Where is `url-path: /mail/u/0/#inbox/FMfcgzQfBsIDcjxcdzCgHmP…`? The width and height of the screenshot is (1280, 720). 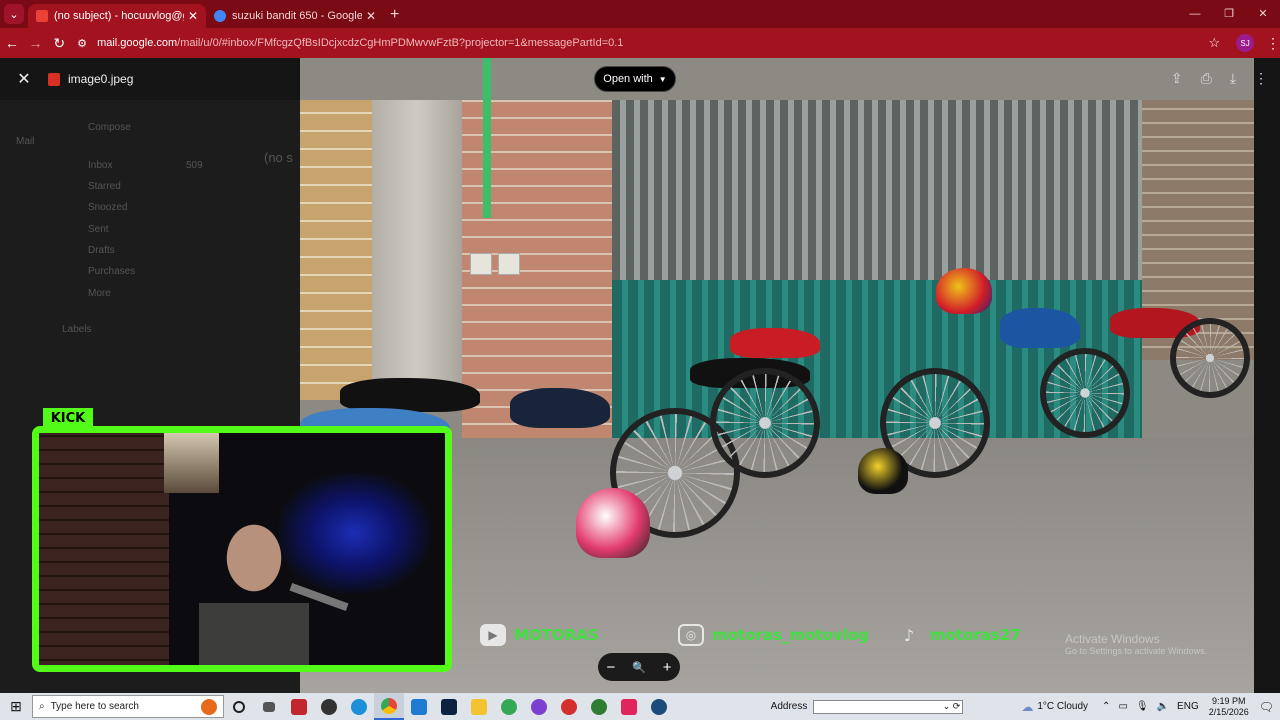 url-path: /mail/u/0/#inbox/FMfcgzQfBsIDcjxcdzCgHmP… is located at coordinates (400, 43).